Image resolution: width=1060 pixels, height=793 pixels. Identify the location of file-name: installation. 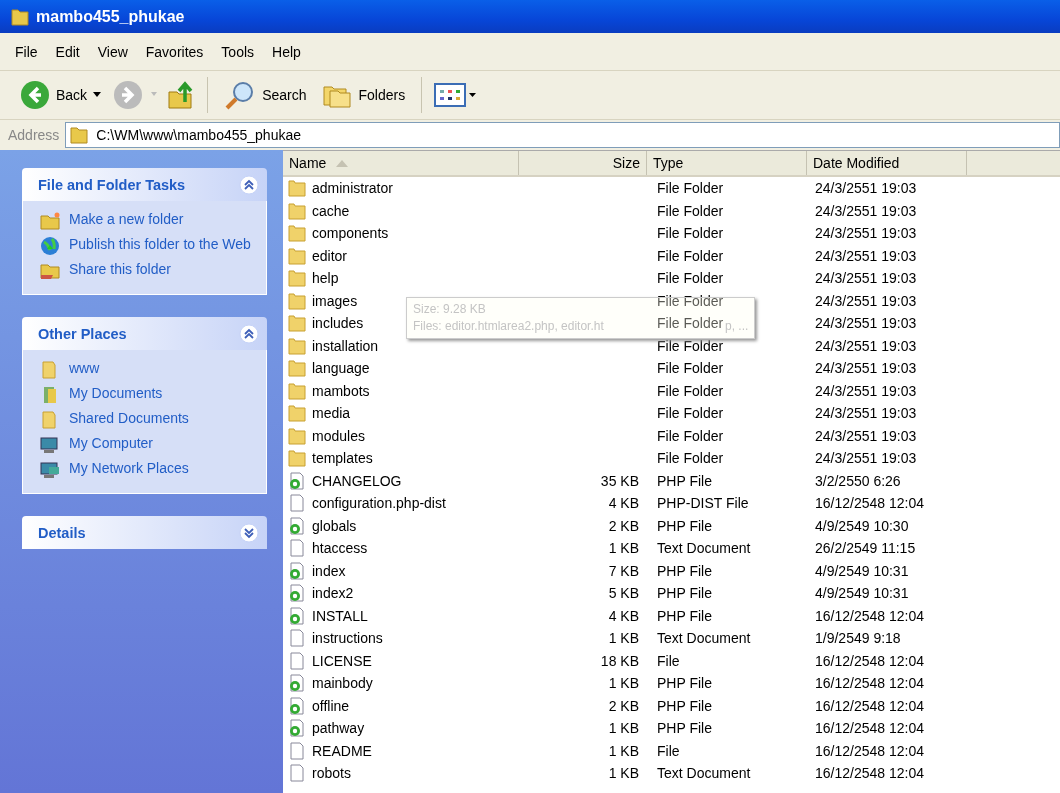
(345, 345).